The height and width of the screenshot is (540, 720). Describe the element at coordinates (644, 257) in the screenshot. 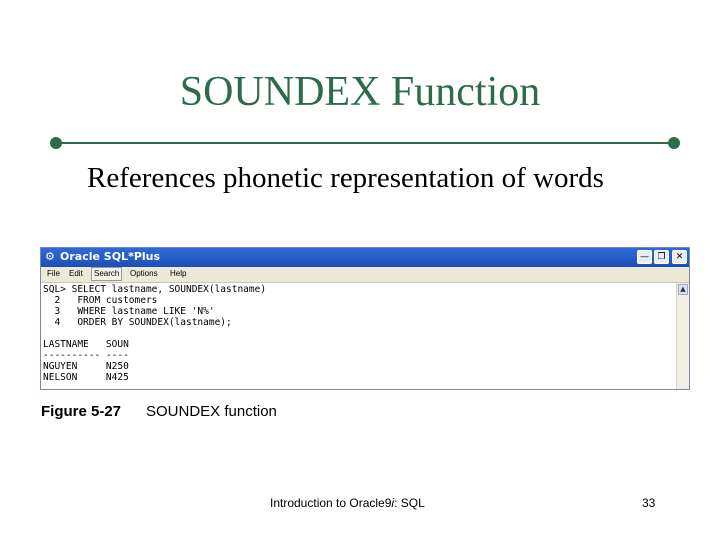

I see `minimize-button: —` at that location.